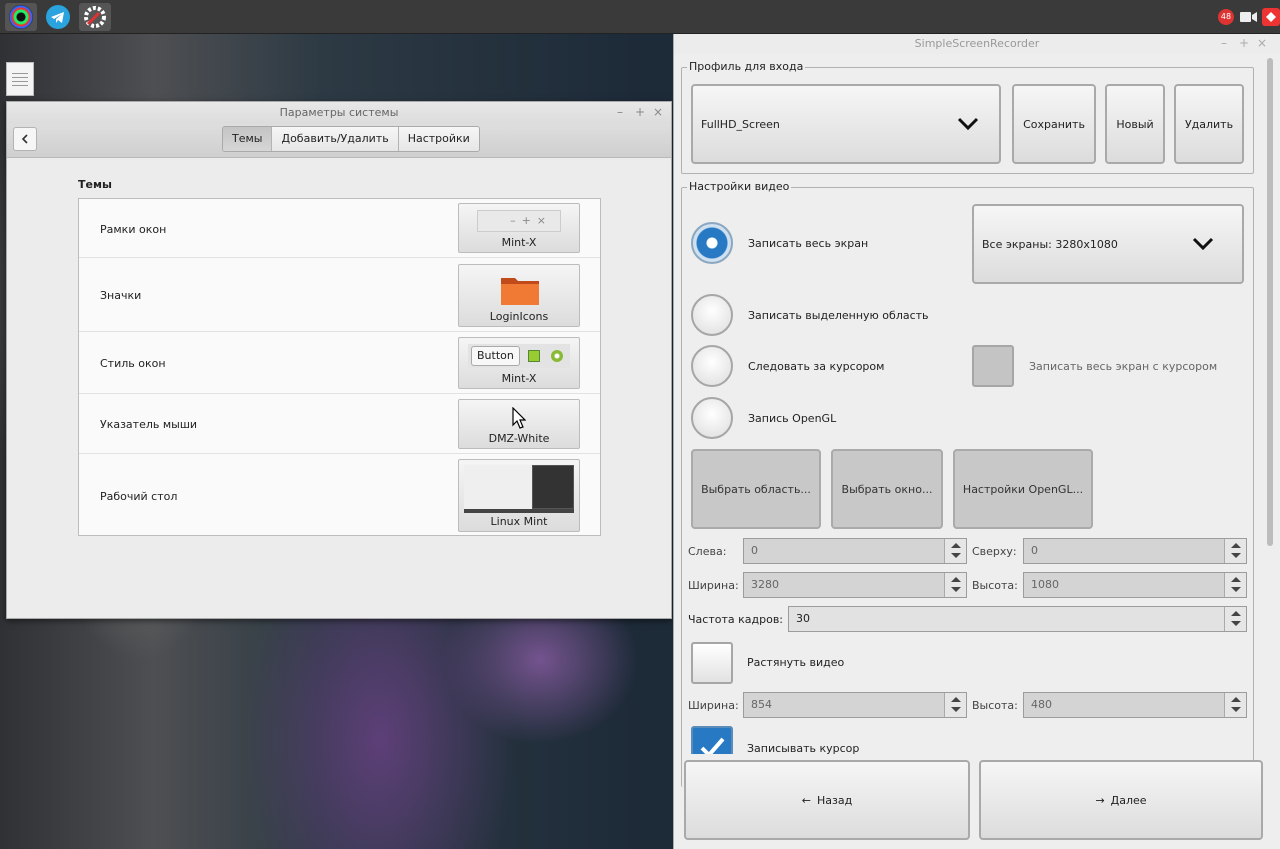 The width and height of the screenshot is (1280, 849). What do you see at coordinates (803, 748) in the screenshot?
I see `record-cursor-label: Записывать курсор` at bounding box center [803, 748].